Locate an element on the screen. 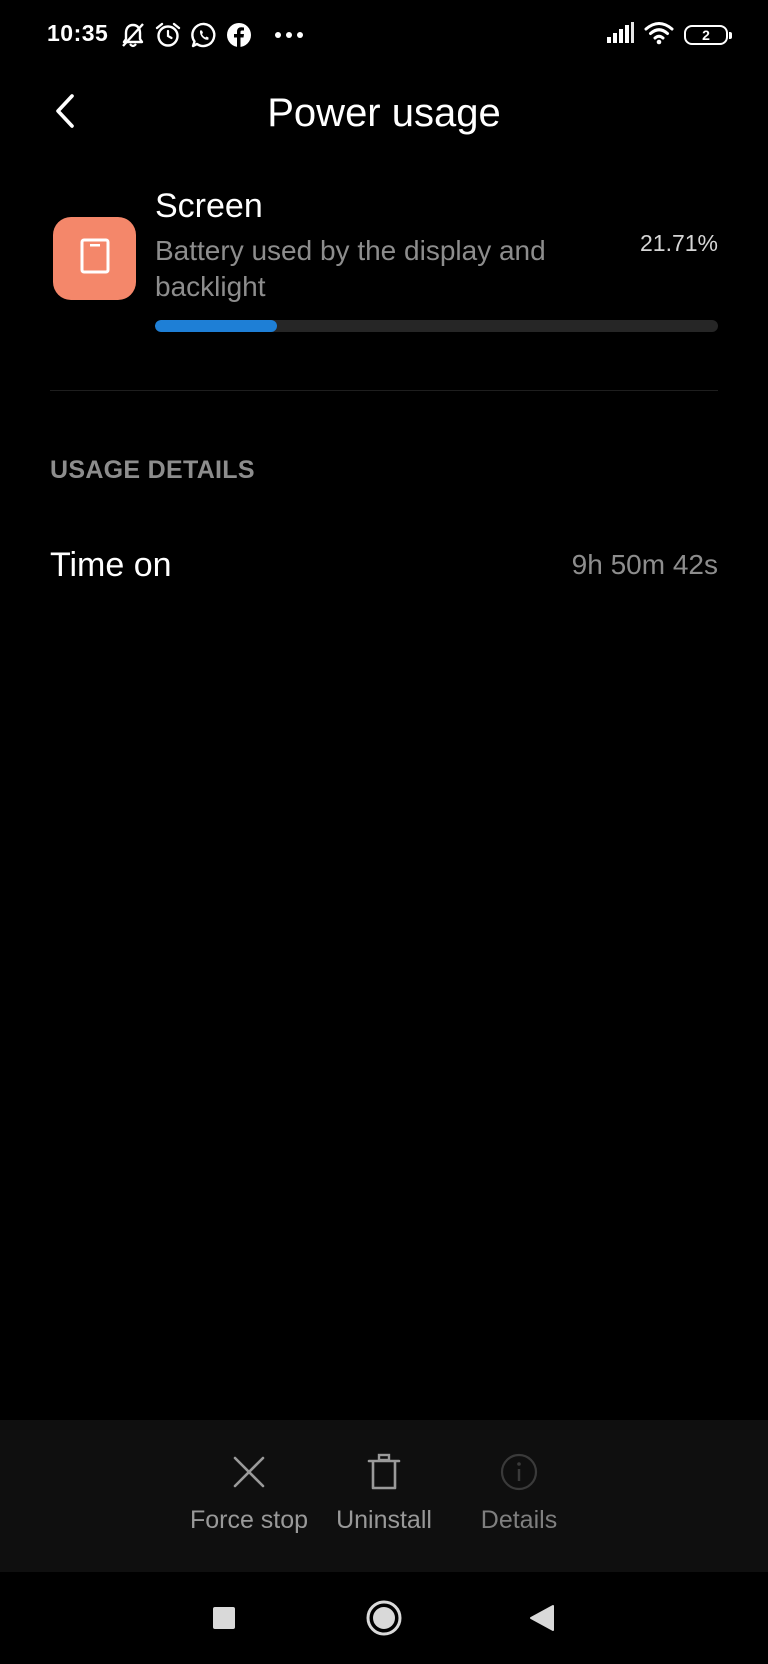 This screenshot has width=768, height=1664. signal-icon is located at coordinates (620, 35).